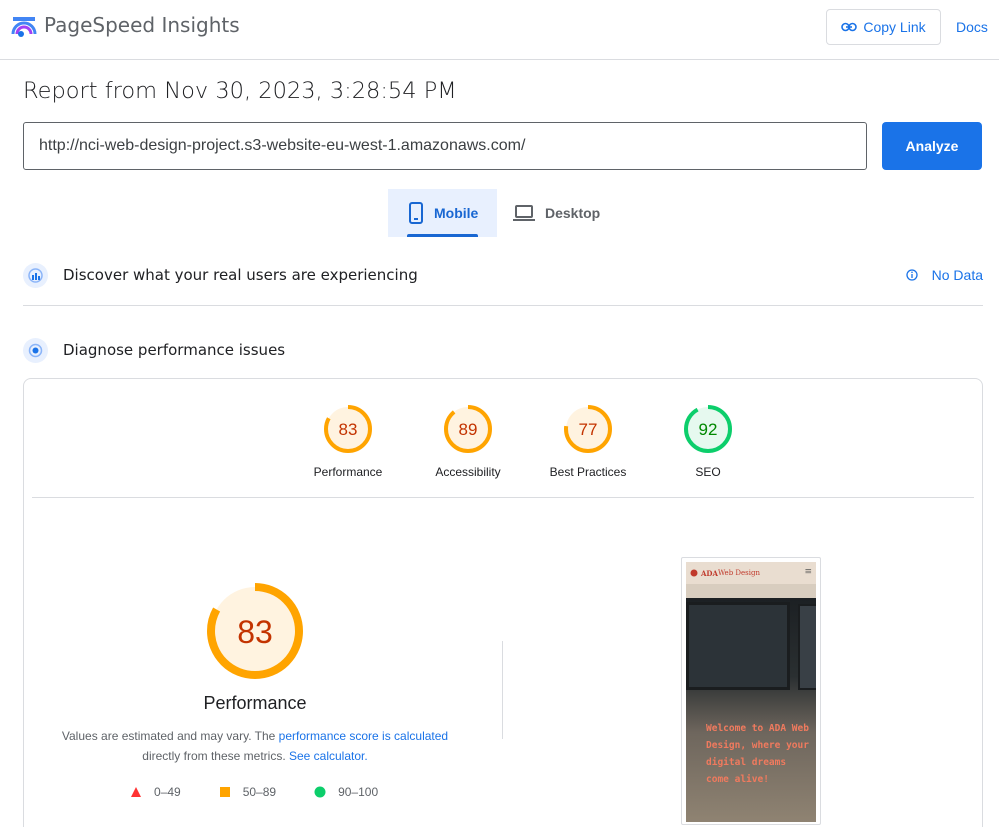  Describe the element at coordinates (911, 275) in the screenshot. I see `info-icon` at that location.